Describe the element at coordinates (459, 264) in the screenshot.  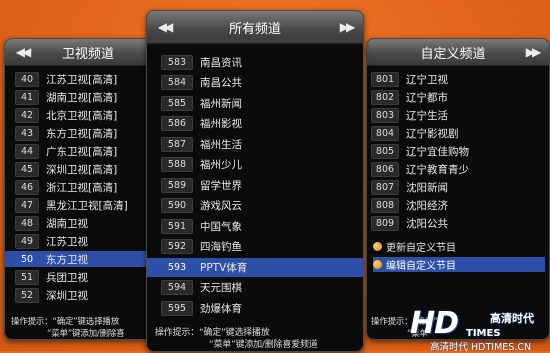
I see `edit-custom-programs-button: 编辑自定义节目` at that location.